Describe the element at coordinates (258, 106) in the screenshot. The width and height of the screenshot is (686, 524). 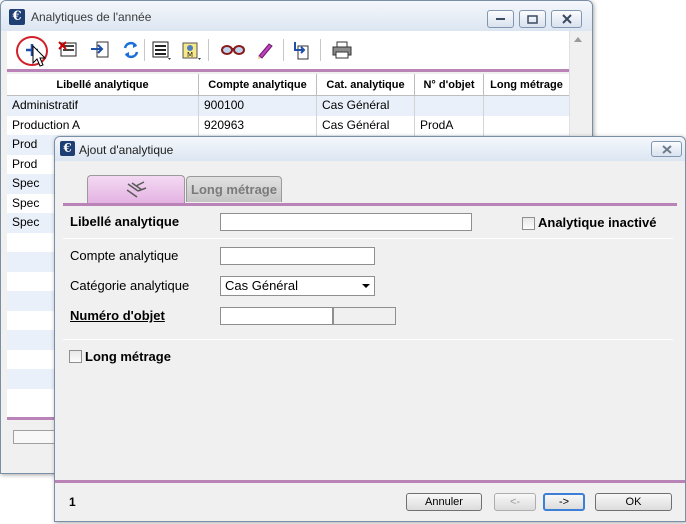
I see `table-cell: 900100` at that location.